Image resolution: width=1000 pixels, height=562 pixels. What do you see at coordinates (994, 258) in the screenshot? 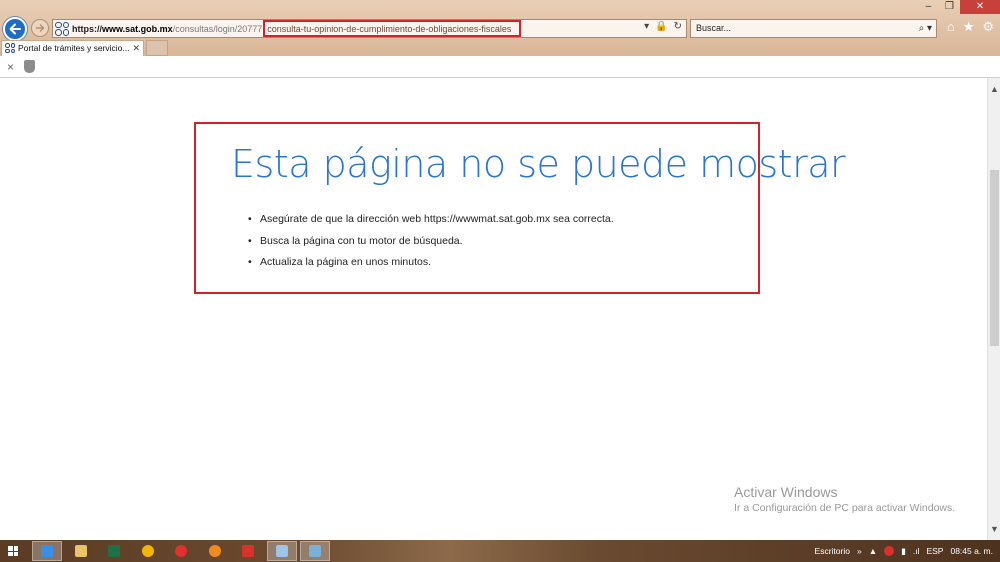
I see `scroll-thumb` at bounding box center [994, 258].